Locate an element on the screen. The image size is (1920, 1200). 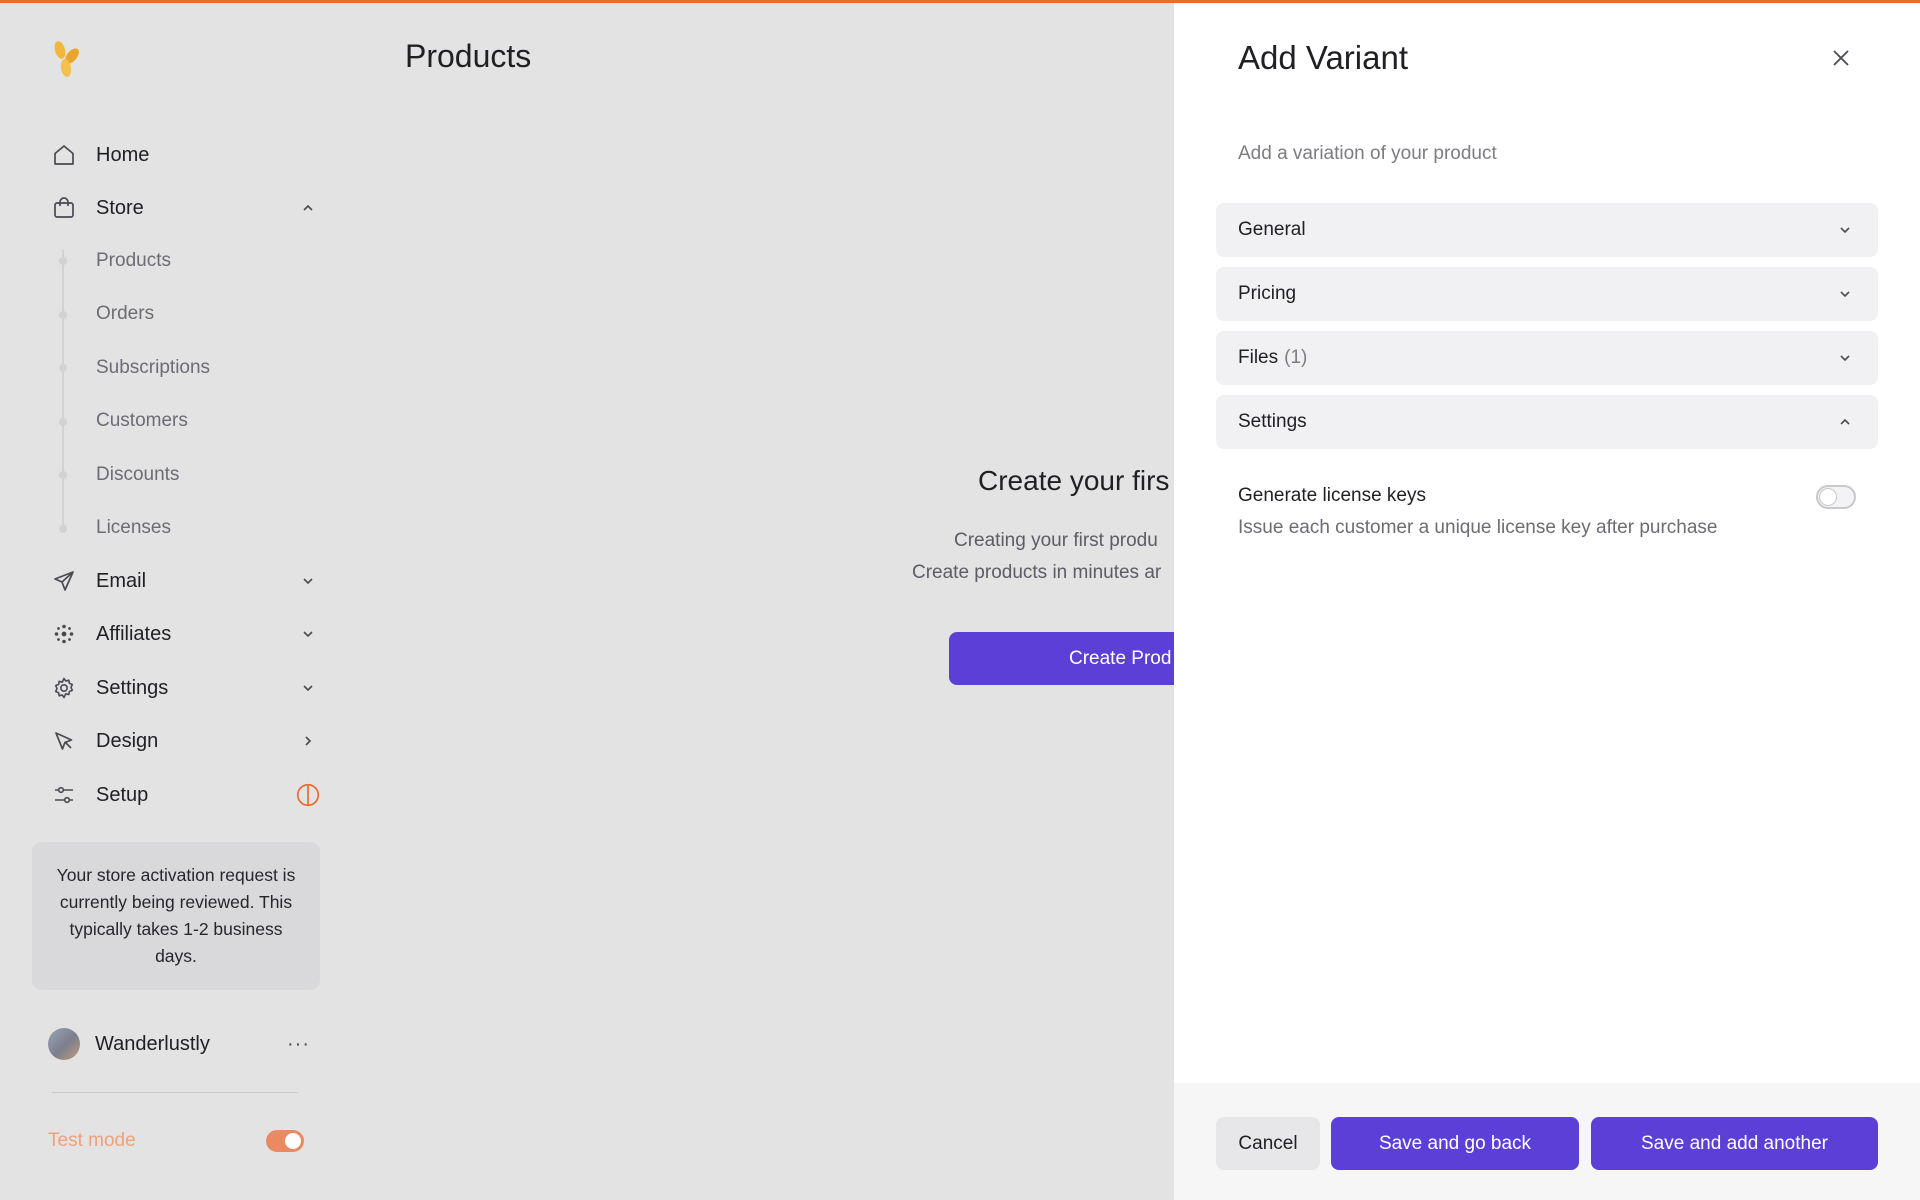
nav-email-label: Email is located at coordinates (121, 580).